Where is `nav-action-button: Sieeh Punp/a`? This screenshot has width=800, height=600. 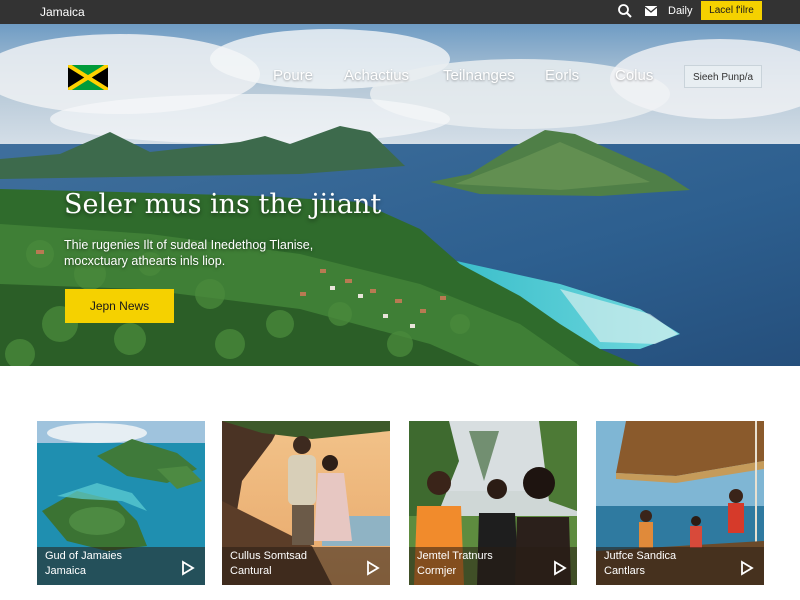
nav-action-button: Sieeh Punp/a is located at coordinates (723, 76).